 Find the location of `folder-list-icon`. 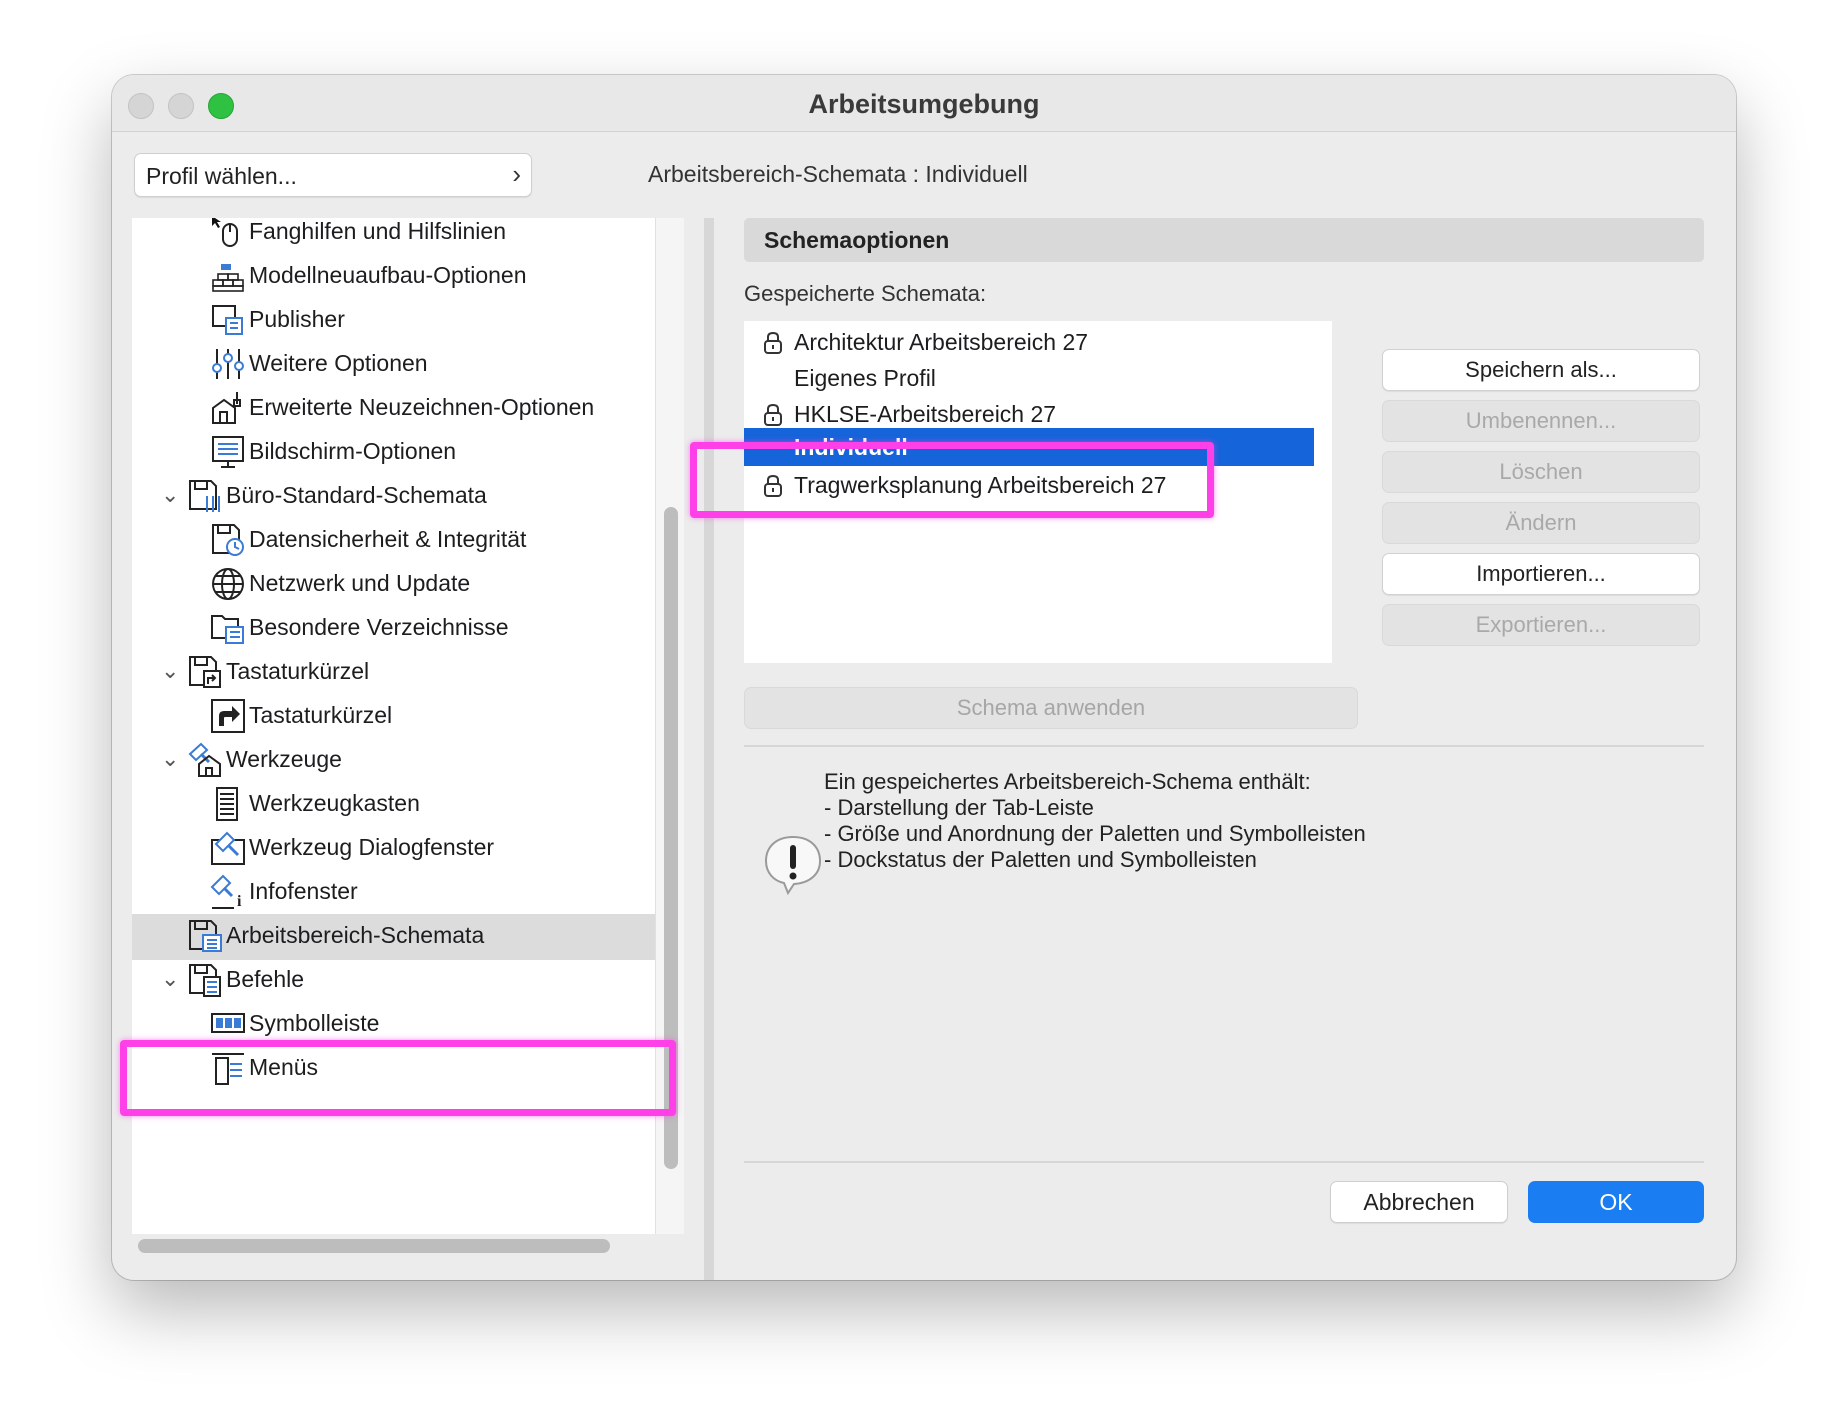

folder-list-icon is located at coordinates (227, 629).